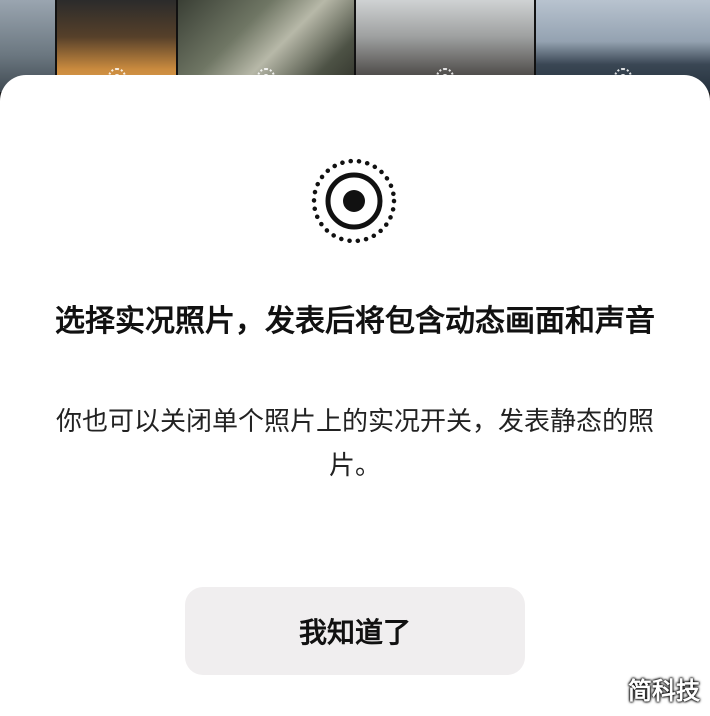  I want to click on live-photo-icon, so click(354, 201).